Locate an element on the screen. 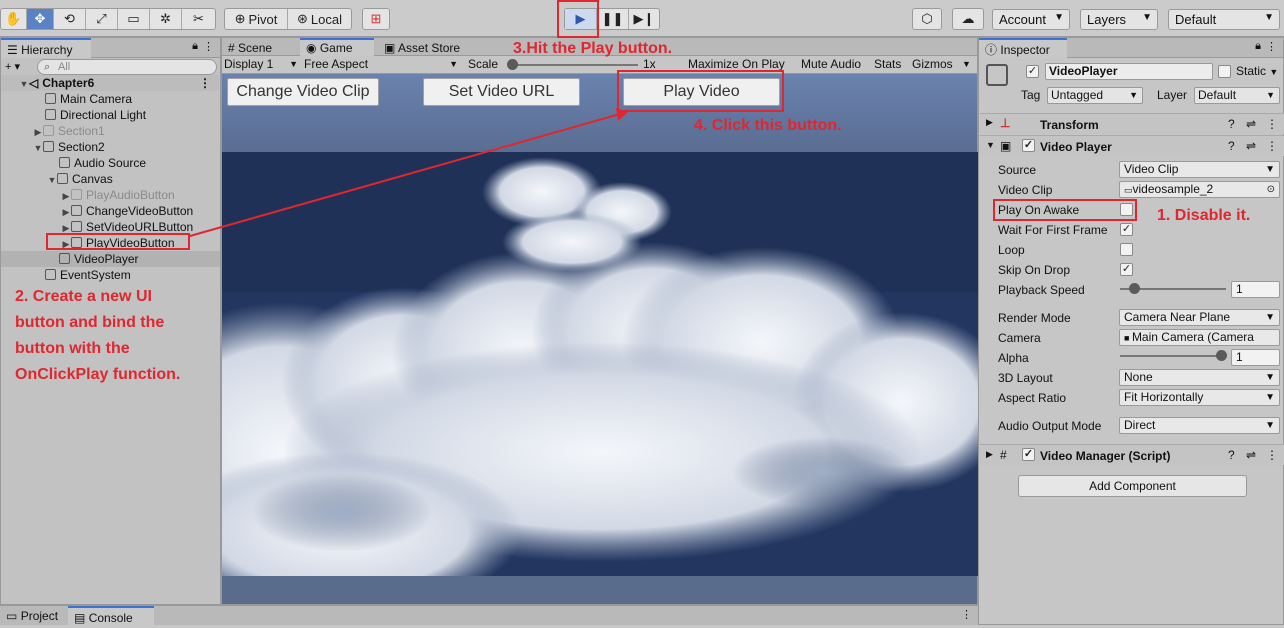 Image resolution: width=1284 pixels, height=628 pixels. change-video-clip-button: Change Video Clip is located at coordinates (303, 92).